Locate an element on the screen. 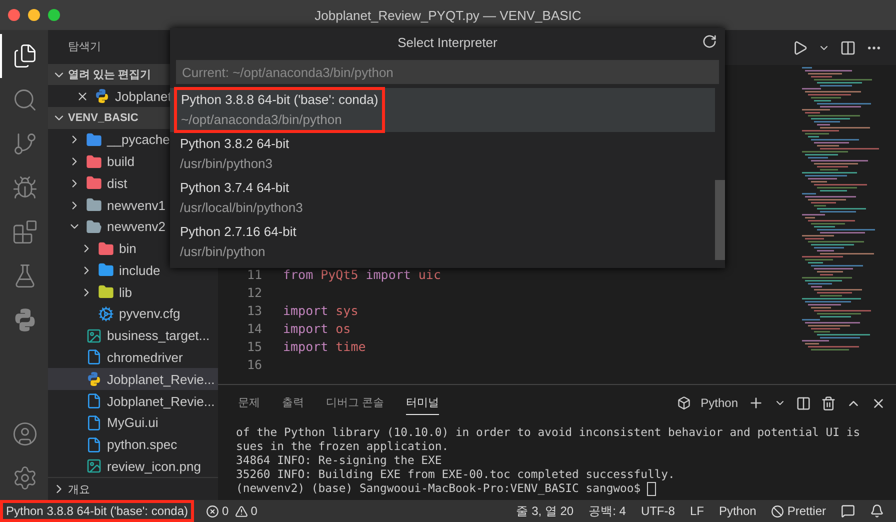 The height and width of the screenshot is (522, 896). code-line: 13 import sys is located at coordinates (303, 310).